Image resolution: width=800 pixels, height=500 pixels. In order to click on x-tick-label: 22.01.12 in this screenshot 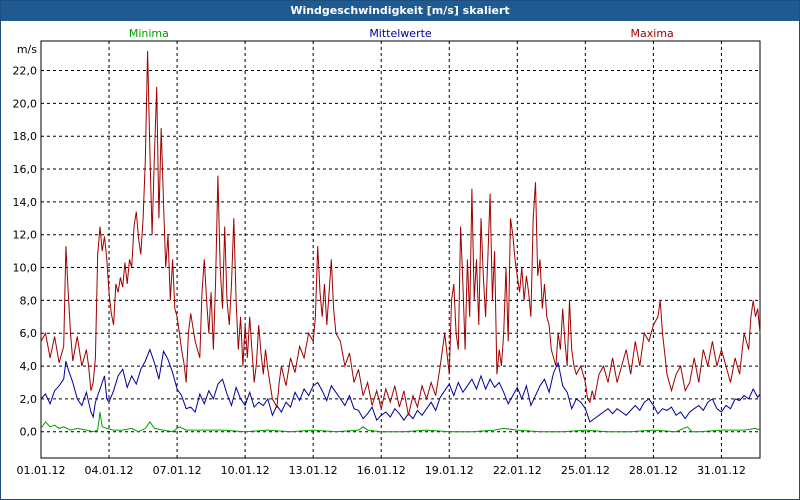, I will do `click(517, 470)`.